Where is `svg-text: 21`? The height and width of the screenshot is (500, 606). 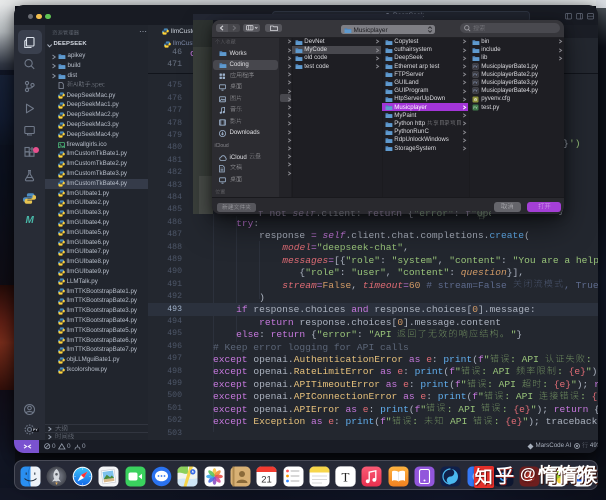
svg-text: 21 is located at coordinates (266, 480).